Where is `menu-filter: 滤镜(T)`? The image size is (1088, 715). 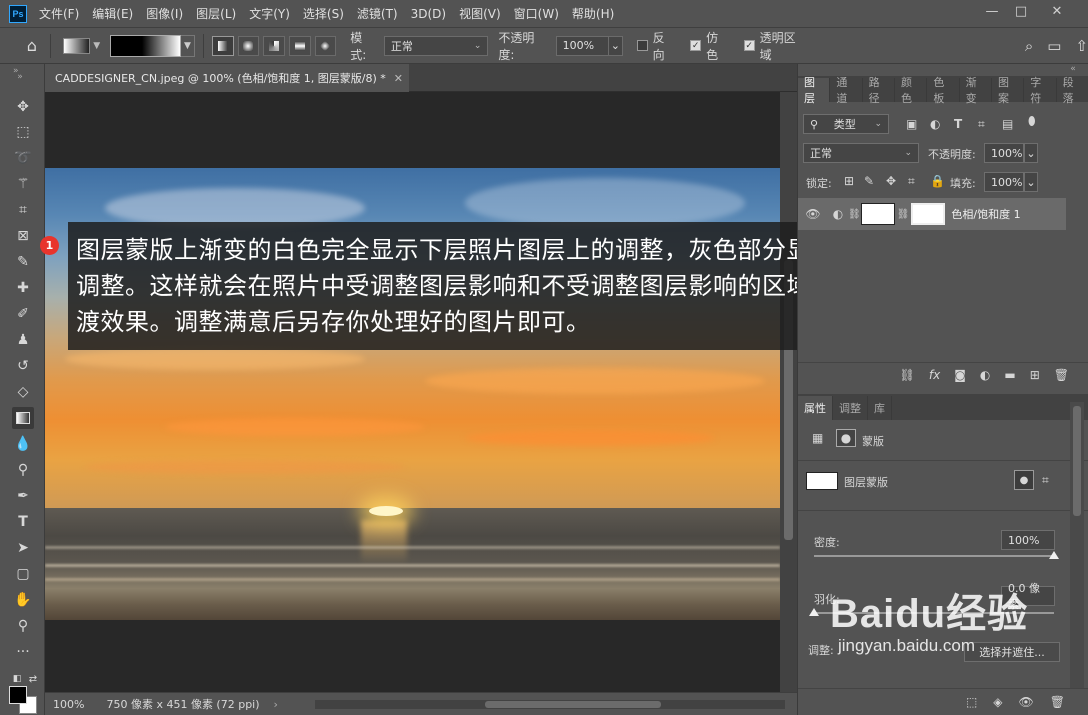 menu-filter: 滤镜(T) is located at coordinates (377, 13).